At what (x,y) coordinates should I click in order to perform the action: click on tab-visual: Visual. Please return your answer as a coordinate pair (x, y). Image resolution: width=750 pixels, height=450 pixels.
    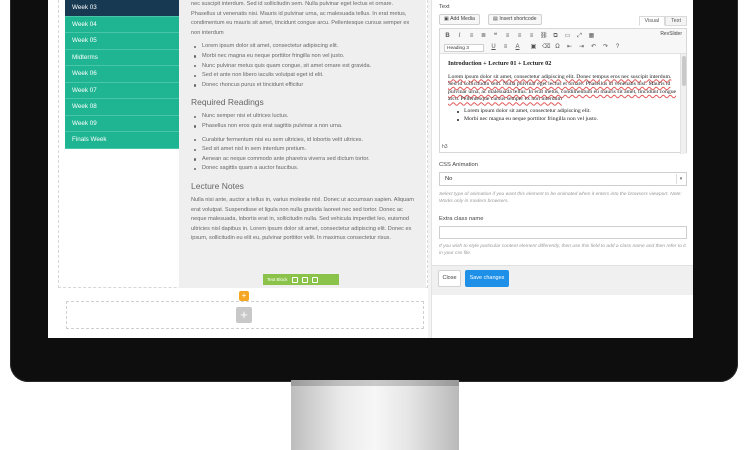
    Looking at the image, I should click on (652, 21).